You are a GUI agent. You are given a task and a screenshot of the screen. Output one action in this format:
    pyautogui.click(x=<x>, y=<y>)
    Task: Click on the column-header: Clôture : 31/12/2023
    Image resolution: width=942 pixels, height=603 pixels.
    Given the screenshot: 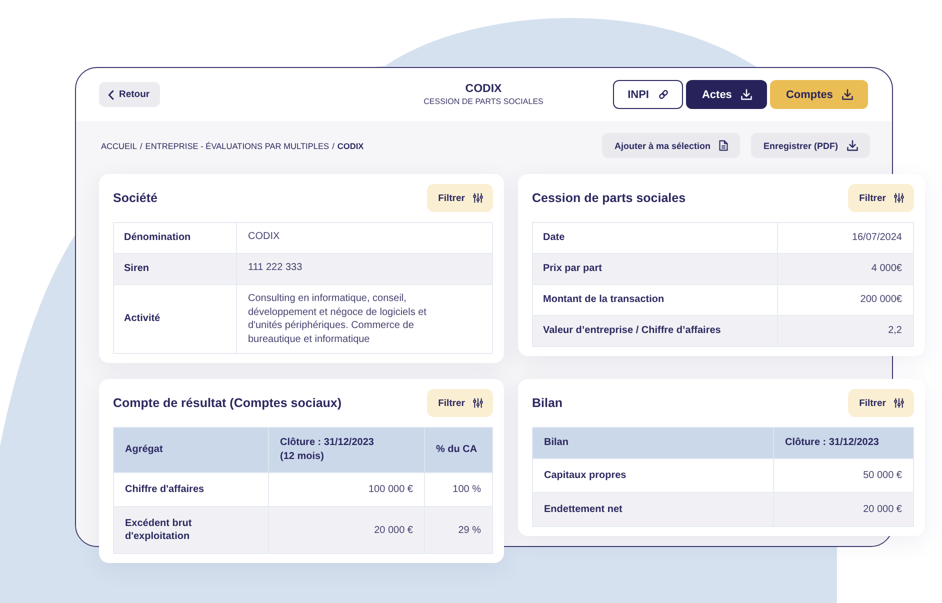 What is the action you would take?
    pyautogui.click(x=844, y=443)
    